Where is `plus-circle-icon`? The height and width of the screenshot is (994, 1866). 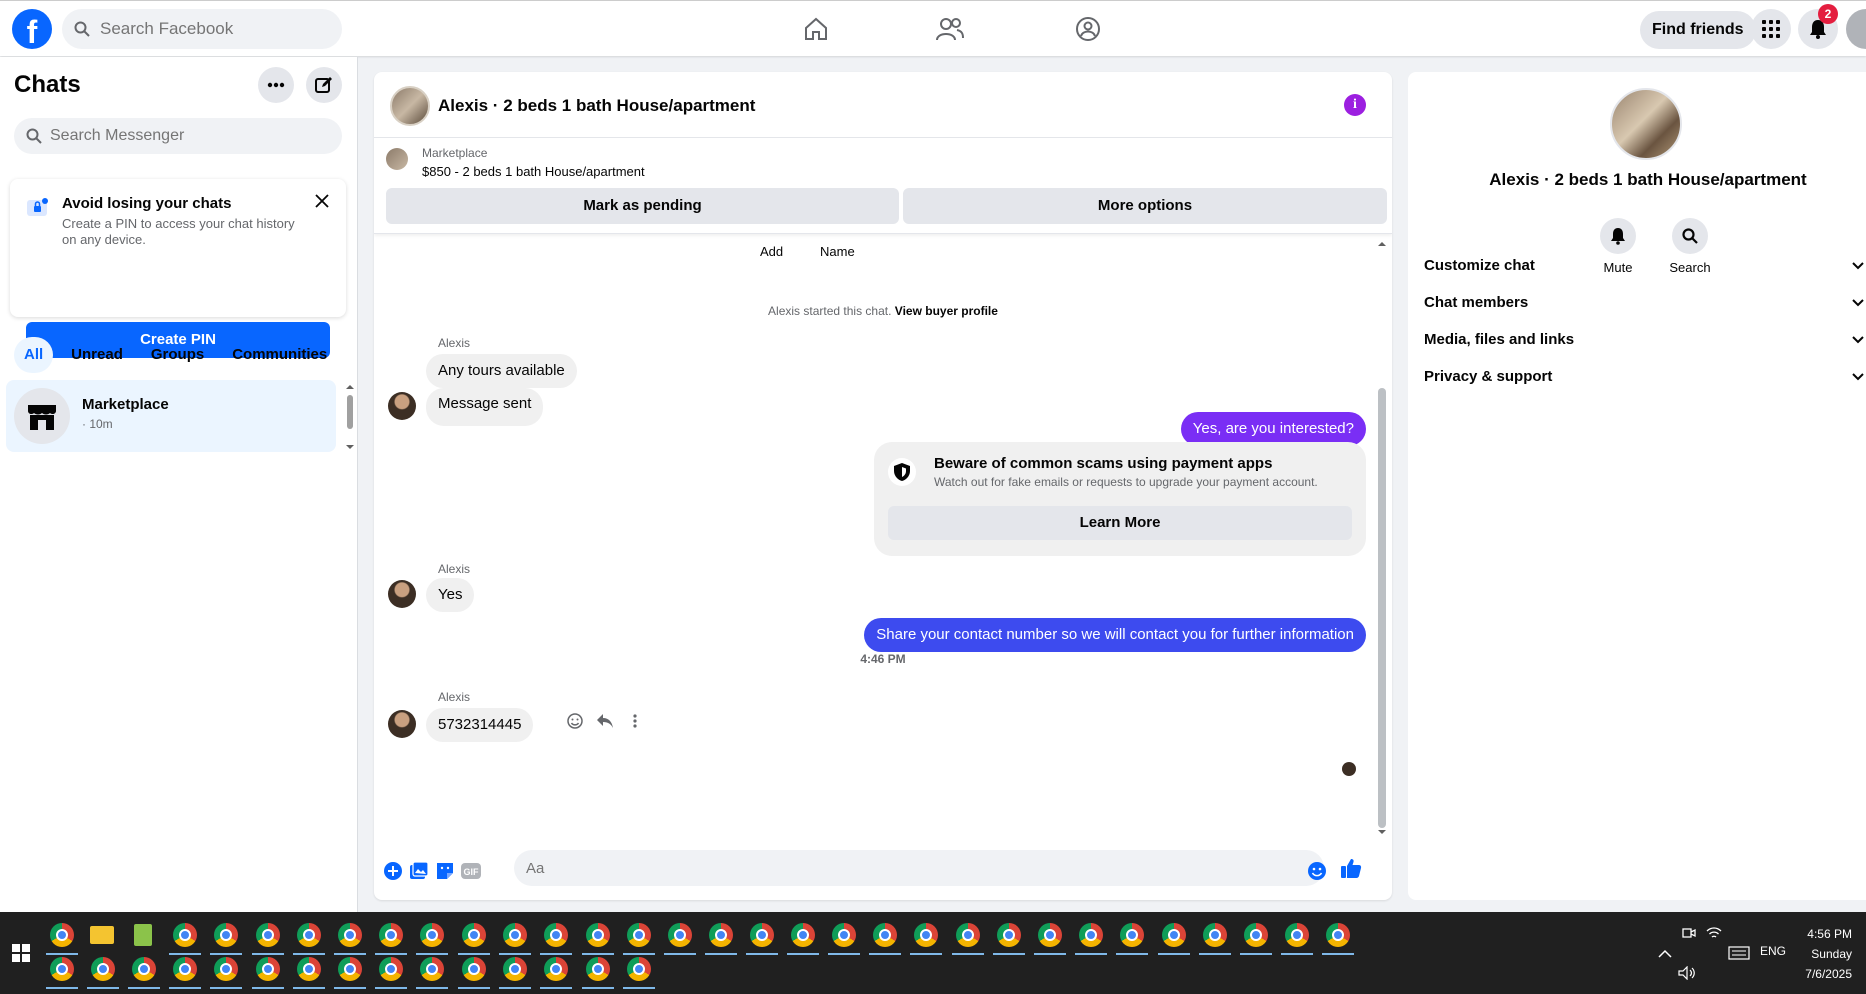
plus-circle-icon is located at coordinates (393, 871).